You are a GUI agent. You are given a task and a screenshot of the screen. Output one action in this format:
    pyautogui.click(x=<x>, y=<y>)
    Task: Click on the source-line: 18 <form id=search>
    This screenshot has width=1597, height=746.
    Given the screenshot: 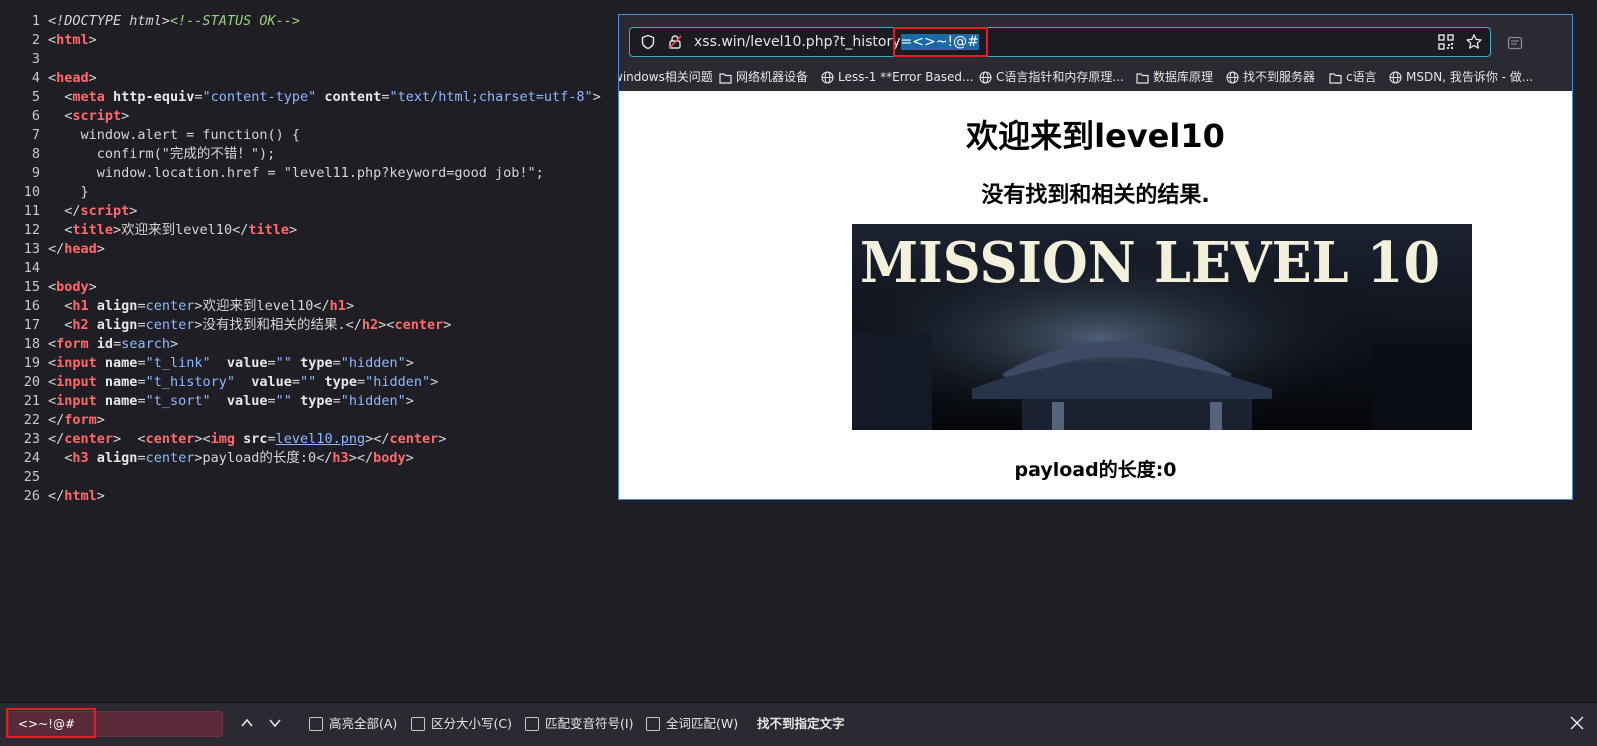 What is the action you would take?
    pyautogui.click(x=101, y=344)
    